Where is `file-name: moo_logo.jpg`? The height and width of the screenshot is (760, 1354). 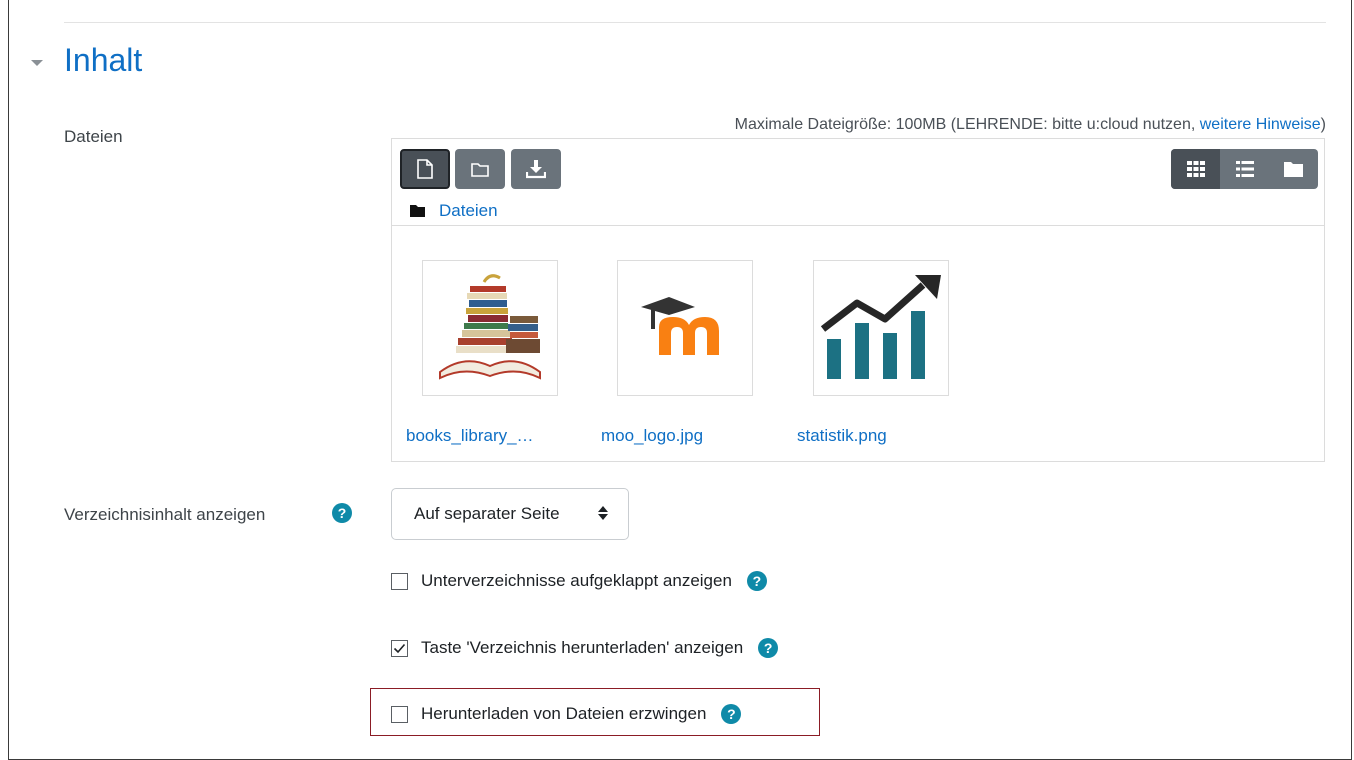
file-name: moo_logo.jpg is located at coordinates (652, 436).